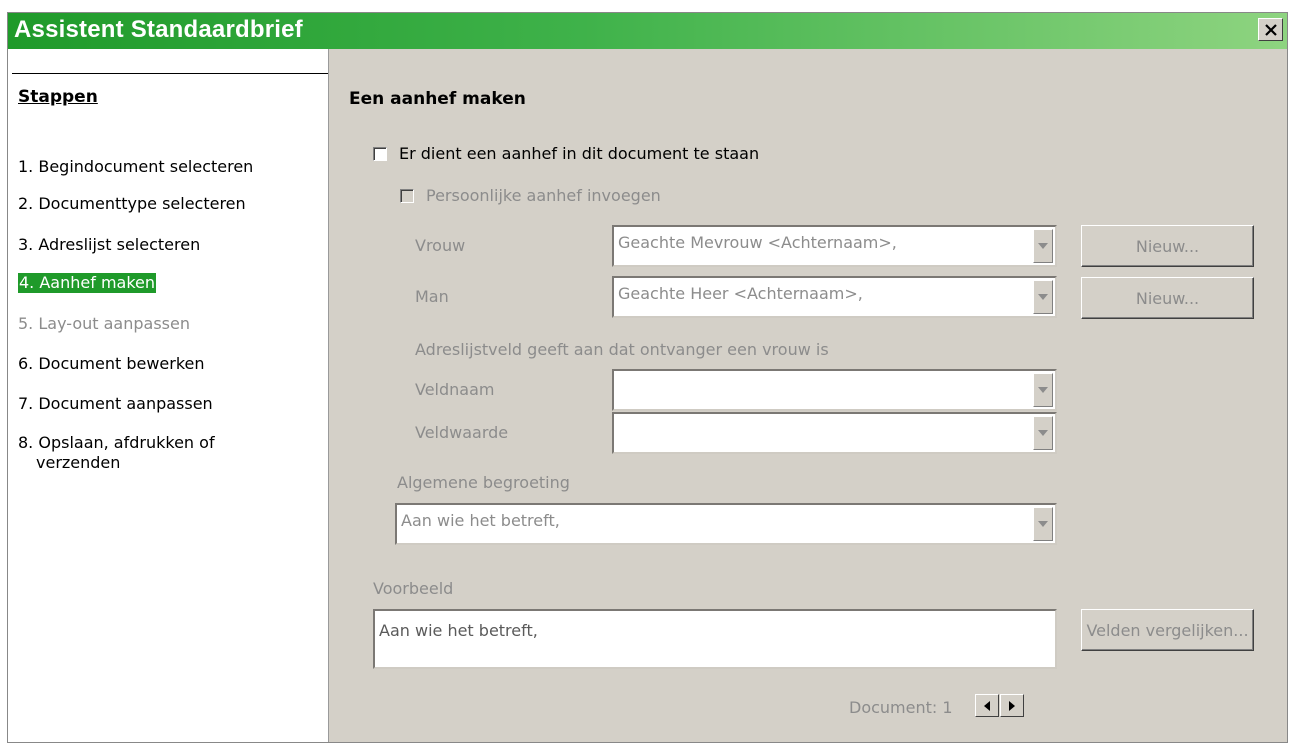 The image size is (1292, 743). I want to click on triangle-left-icon, so click(987, 705).